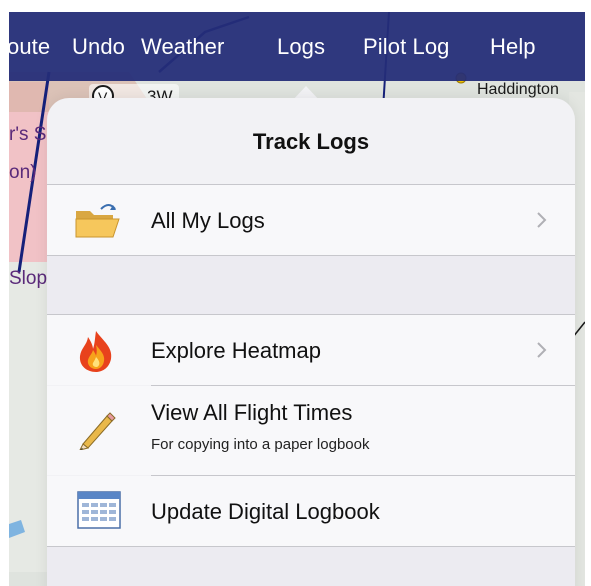  What do you see at coordinates (29, 47) in the screenshot?
I see `nav-route: oute` at bounding box center [29, 47].